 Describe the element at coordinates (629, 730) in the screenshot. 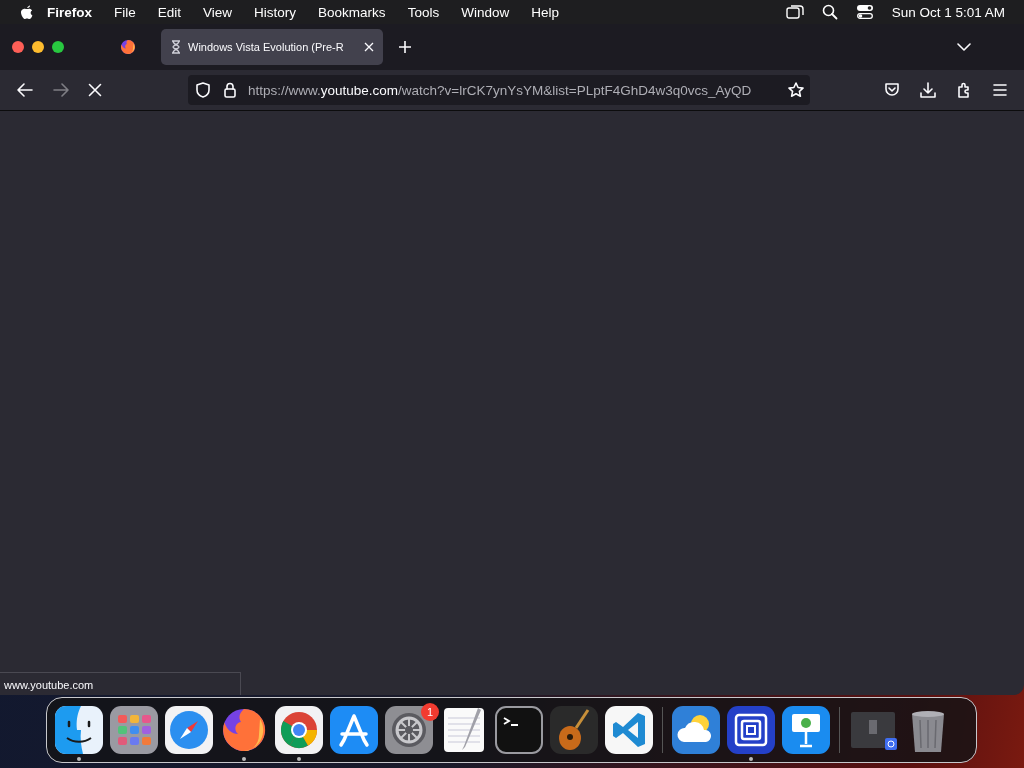

I see `code-ribbon-icon` at that location.